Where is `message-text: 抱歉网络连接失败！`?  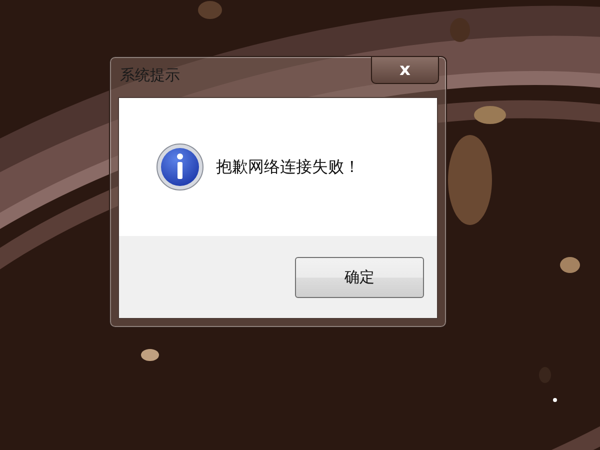 message-text: 抱歉网络连接失败！ is located at coordinates (288, 167).